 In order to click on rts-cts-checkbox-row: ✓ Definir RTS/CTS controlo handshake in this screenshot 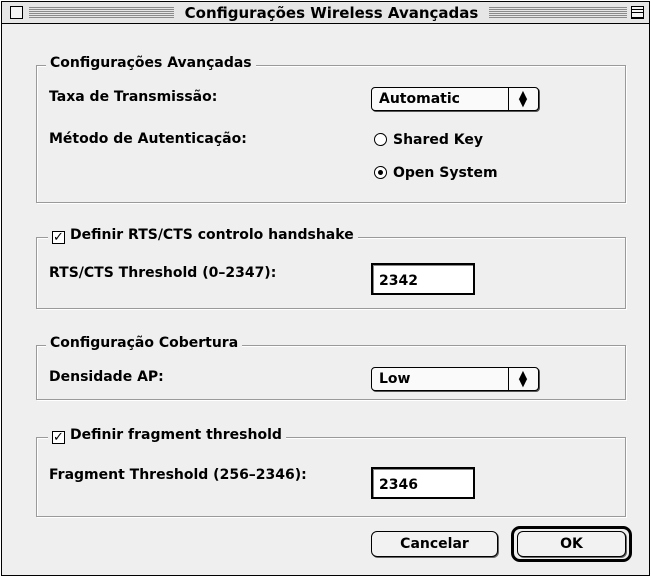, I will do `click(203, 235)`.